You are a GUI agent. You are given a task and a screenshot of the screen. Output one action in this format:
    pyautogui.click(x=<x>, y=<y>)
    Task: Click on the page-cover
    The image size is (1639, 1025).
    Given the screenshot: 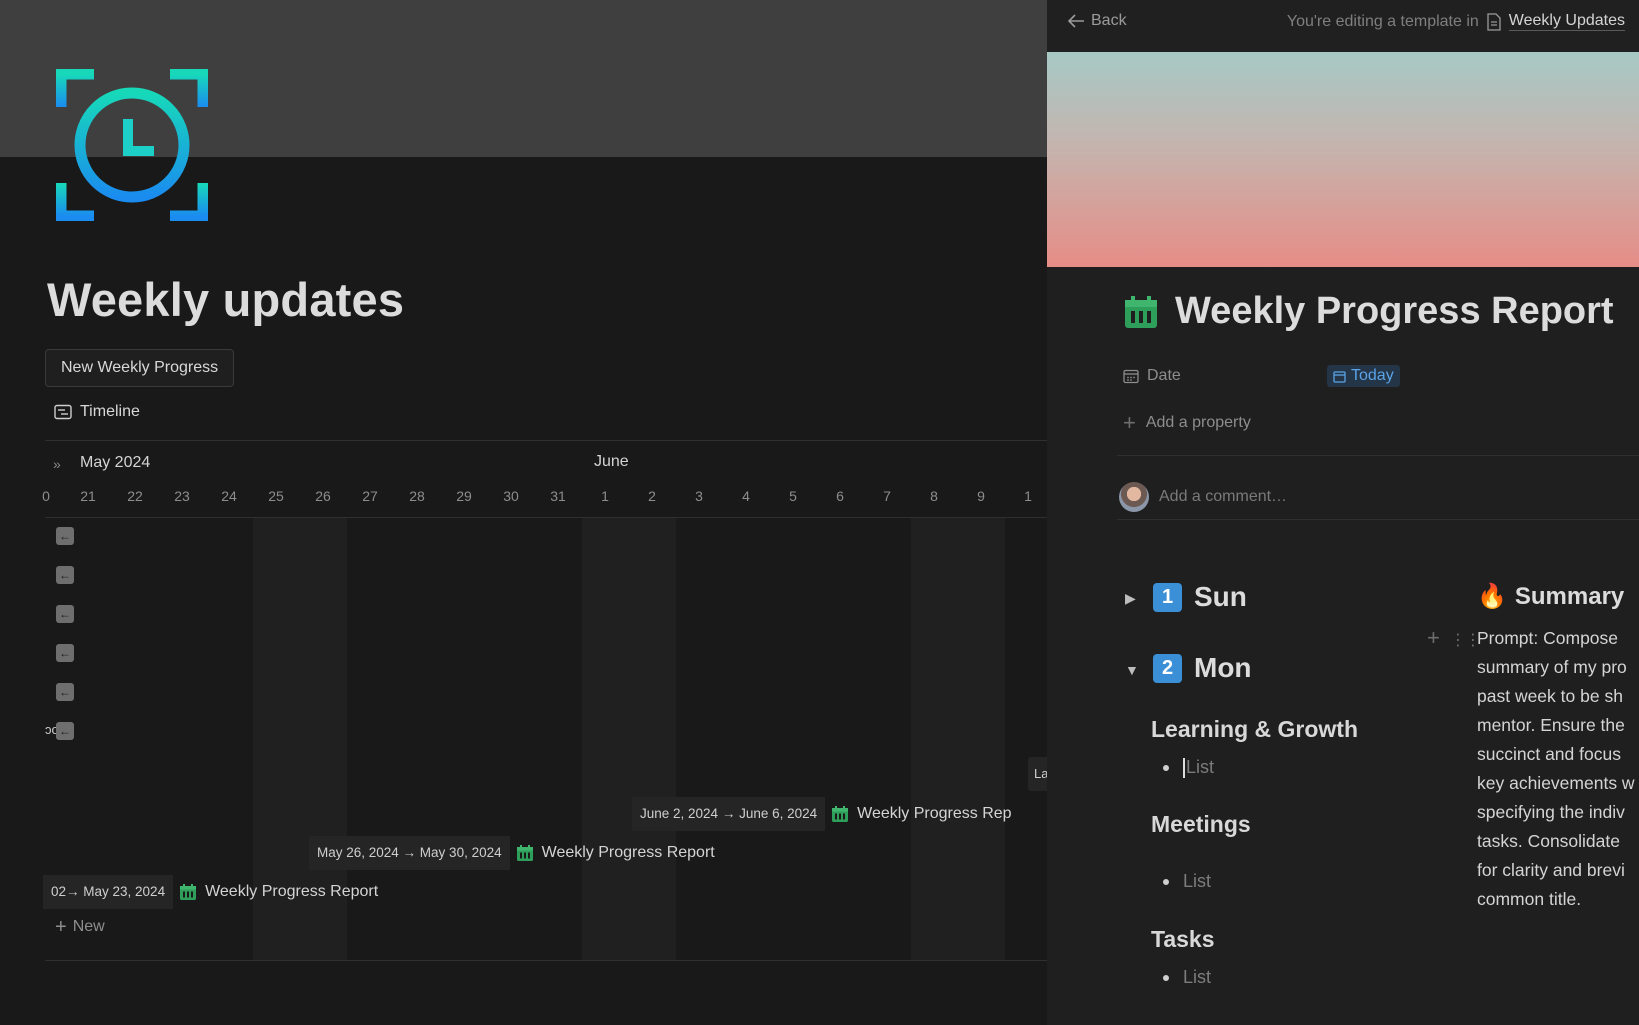 What is the action you would take?
    pyautogui.click(x=1343, y=159)
    